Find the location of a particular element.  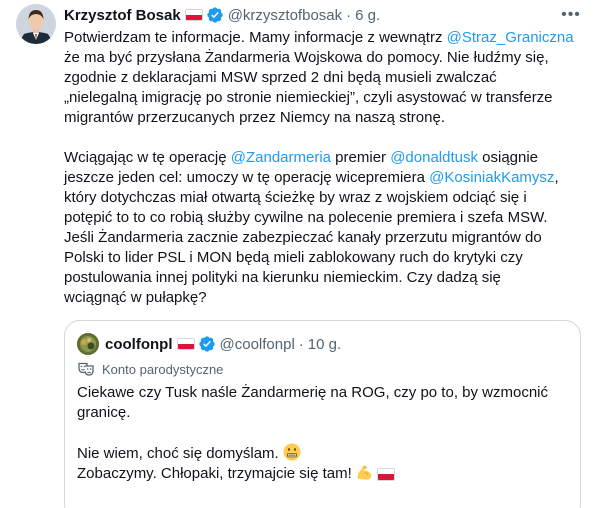

author-handle: @krzysztofbosak is located at coordinates (285, 15).